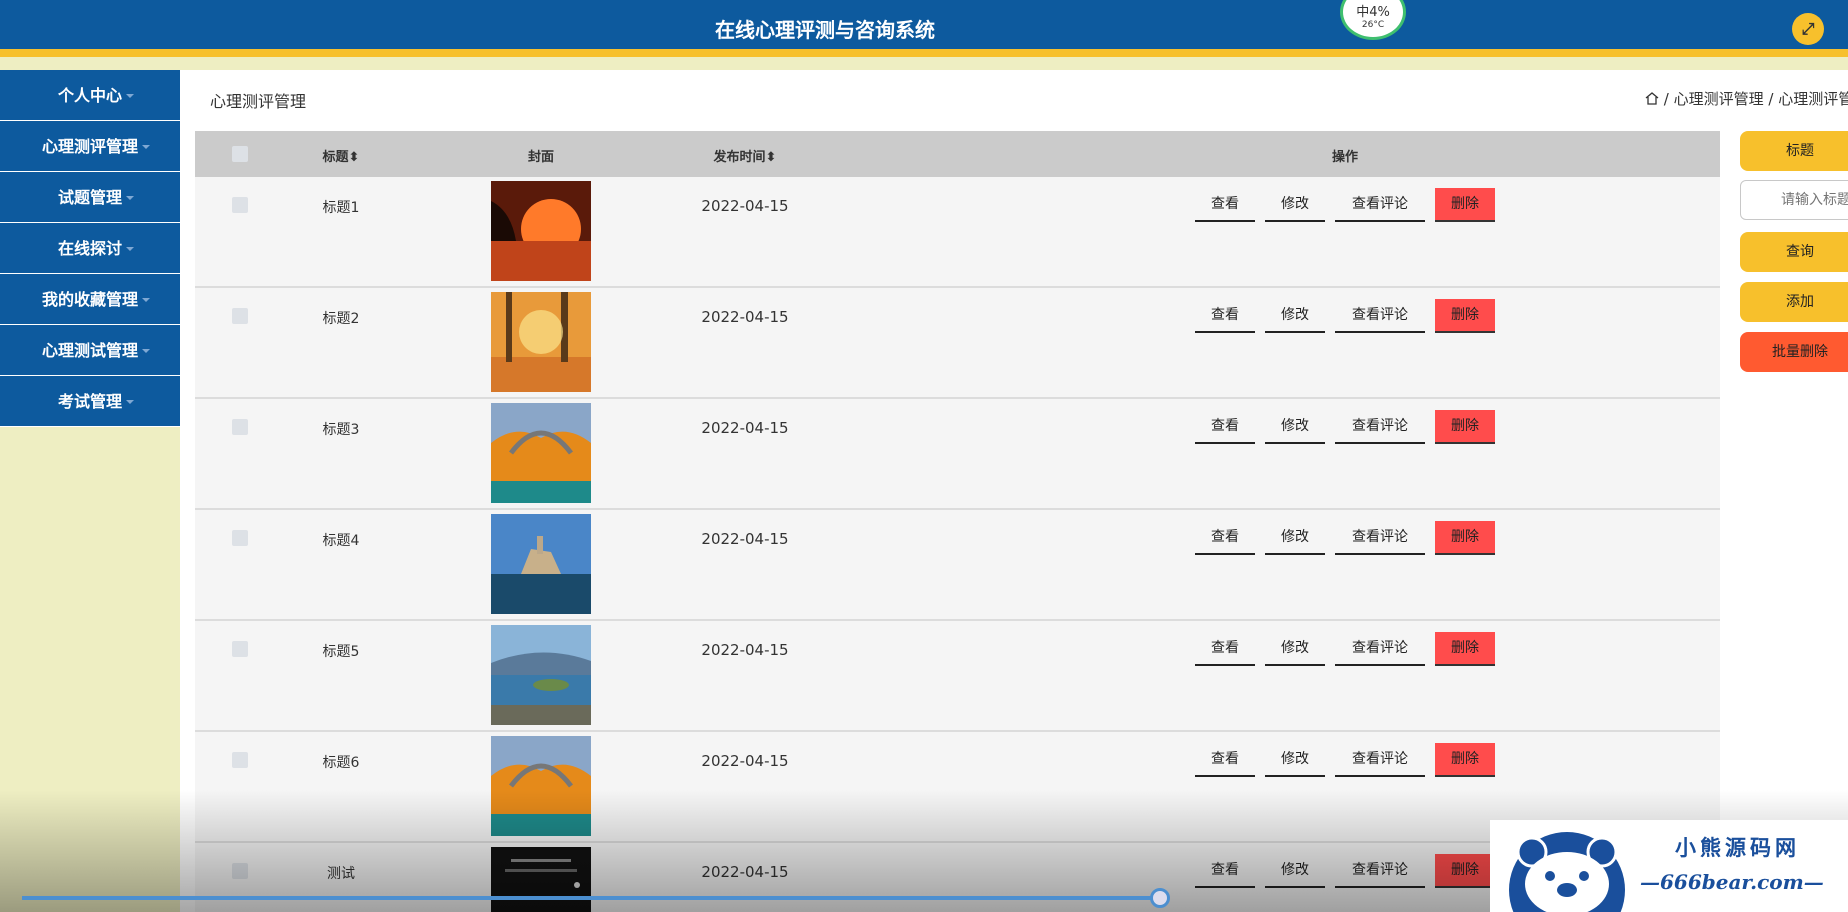 The image size is (1848, 912). I want to click on breadcrumb: / 心理测评管理 / 心理测评管理, so click(1746, 98).